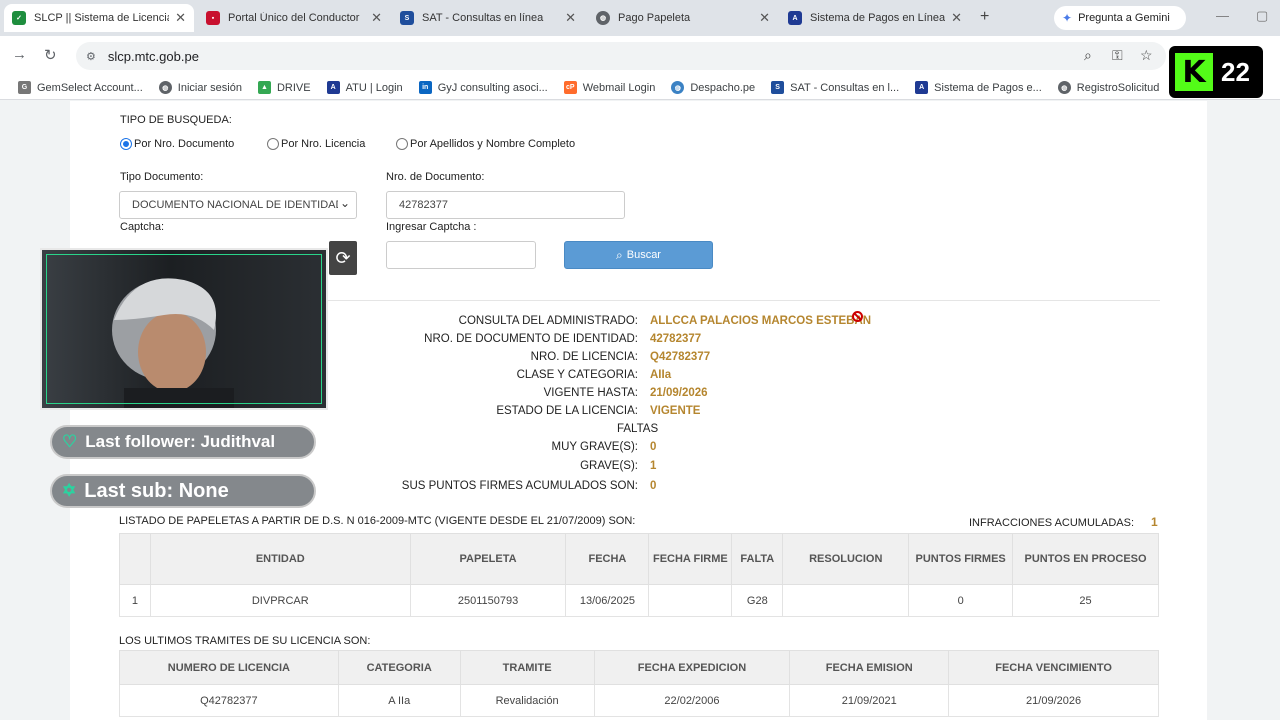  What do you see at coordinates (692, 700) in the screenshot?
I see `table-cell: 22/02/2006` at bounding box center [692, 700].